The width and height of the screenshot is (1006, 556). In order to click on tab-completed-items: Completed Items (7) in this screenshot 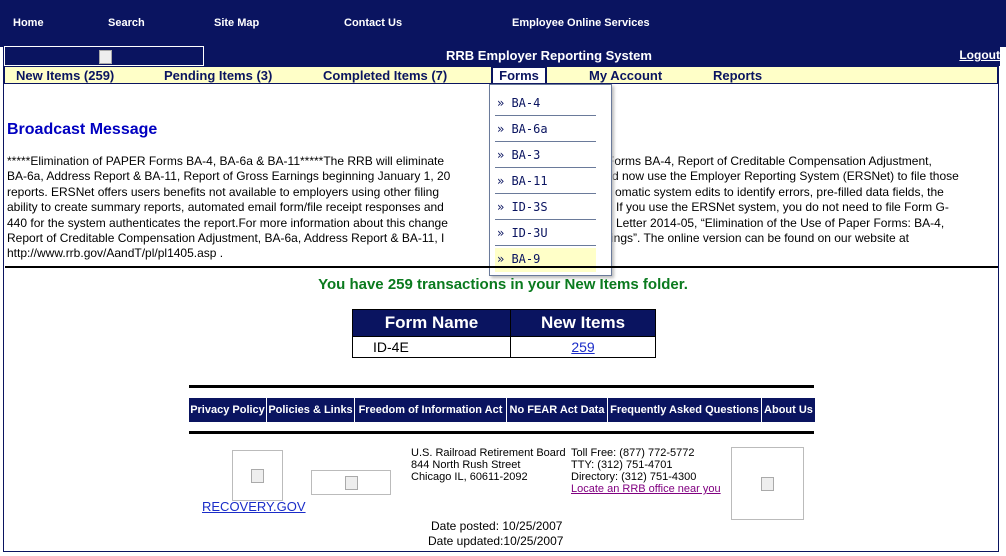, I will do `click(385, 75)`.